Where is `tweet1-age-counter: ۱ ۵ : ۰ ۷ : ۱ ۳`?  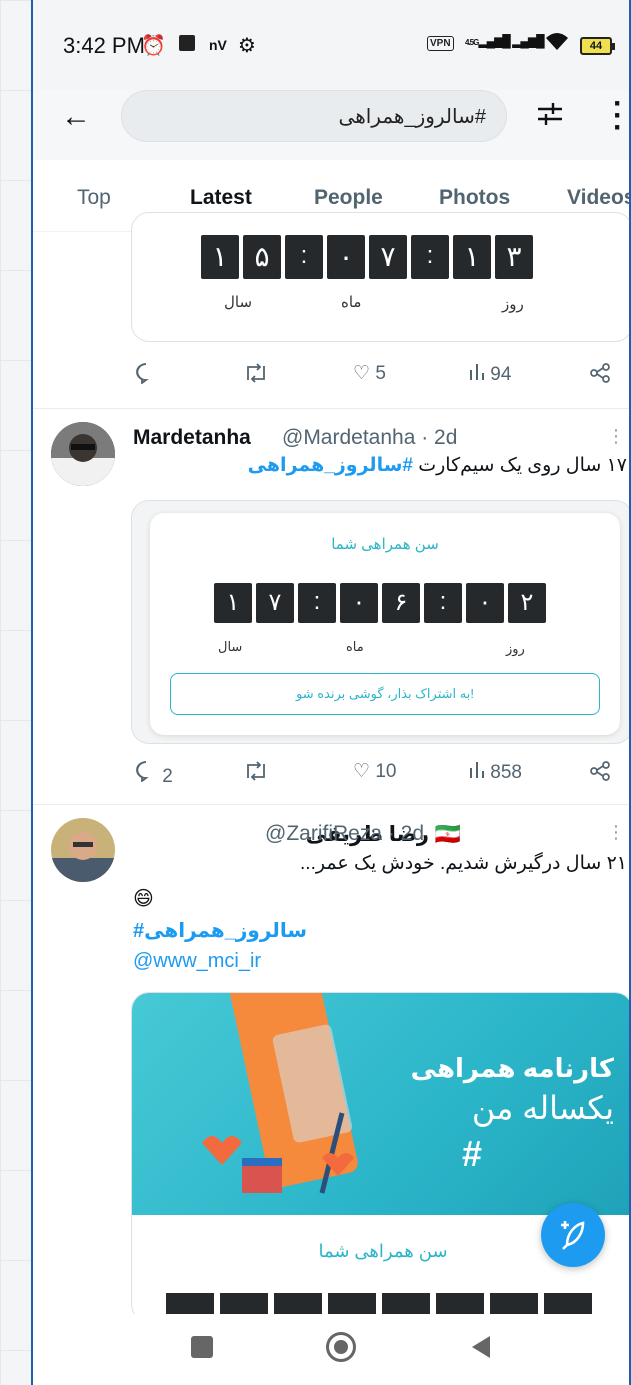 tweet1-age-counter: ۱ ۵ : ۰ ۷ : ۱ ۳ is located at coordinates (367, 257).